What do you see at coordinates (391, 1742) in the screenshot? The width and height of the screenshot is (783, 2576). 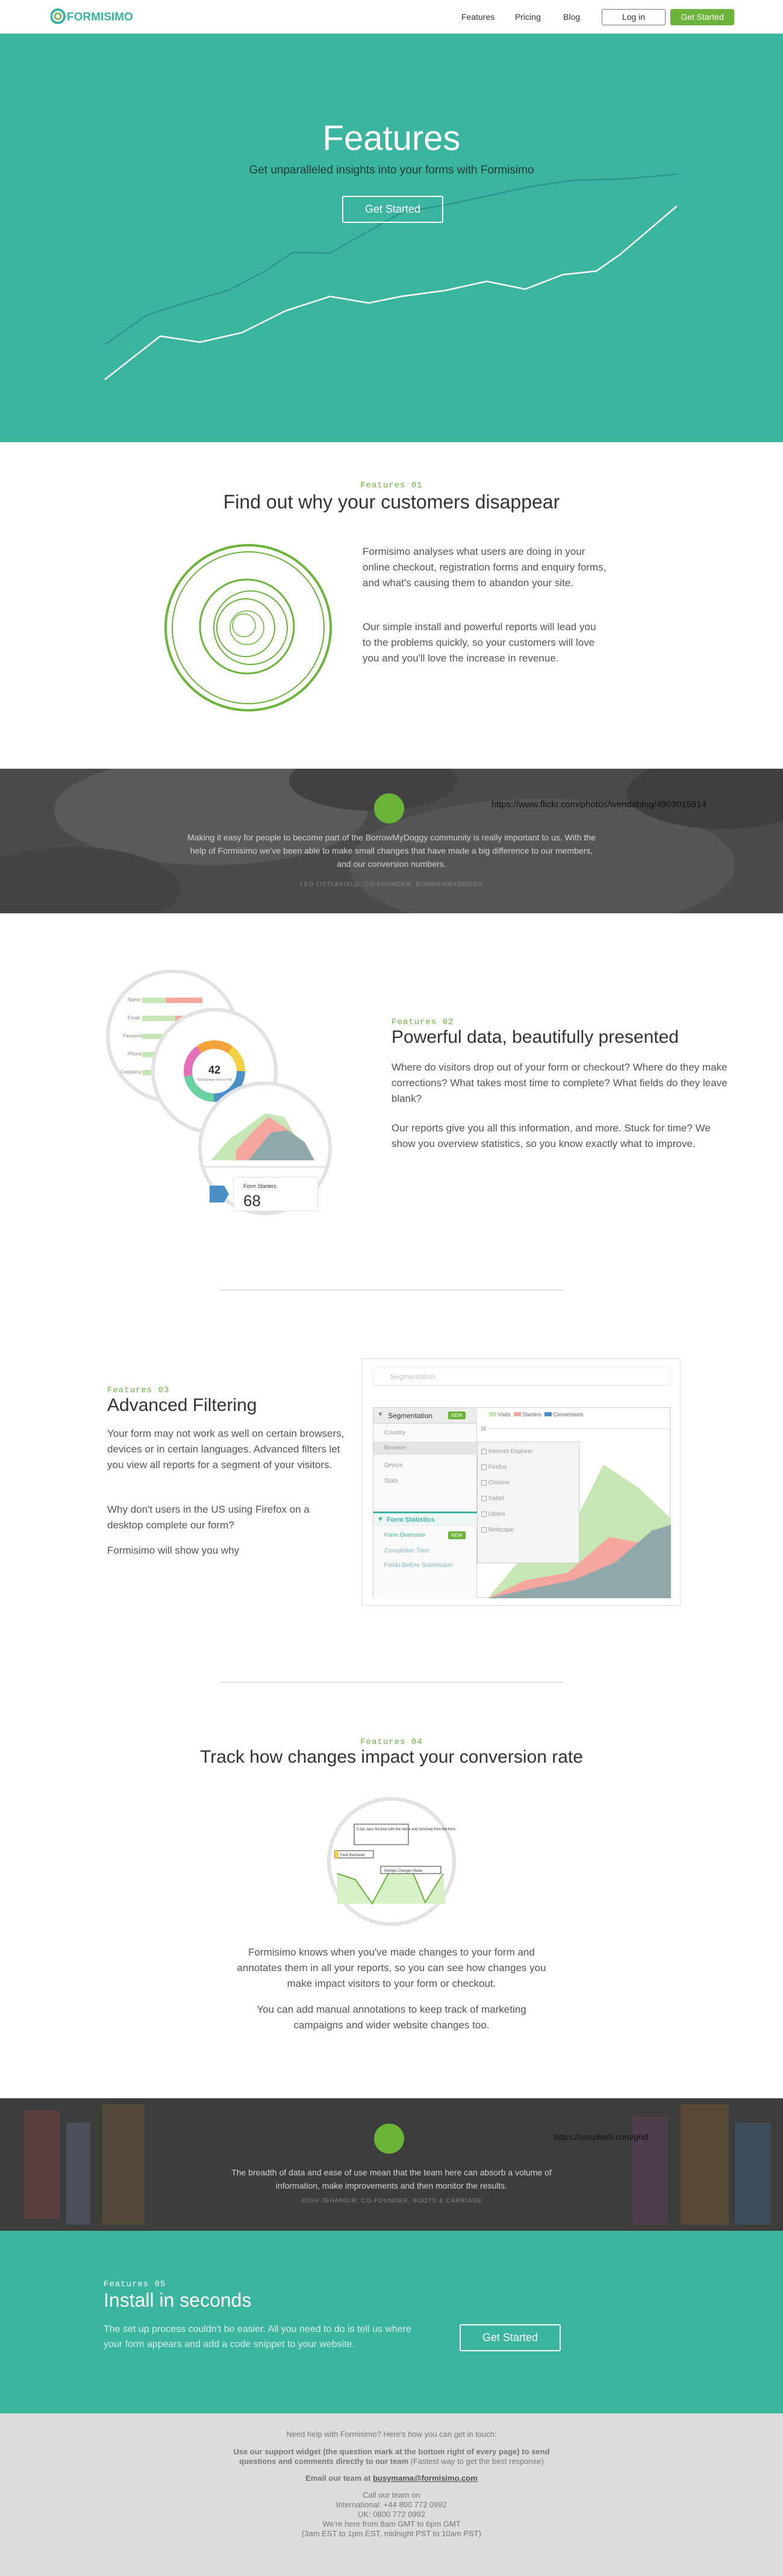 I see `feature4-eyebrow: Features 04` at bounding box center [391, 1742].